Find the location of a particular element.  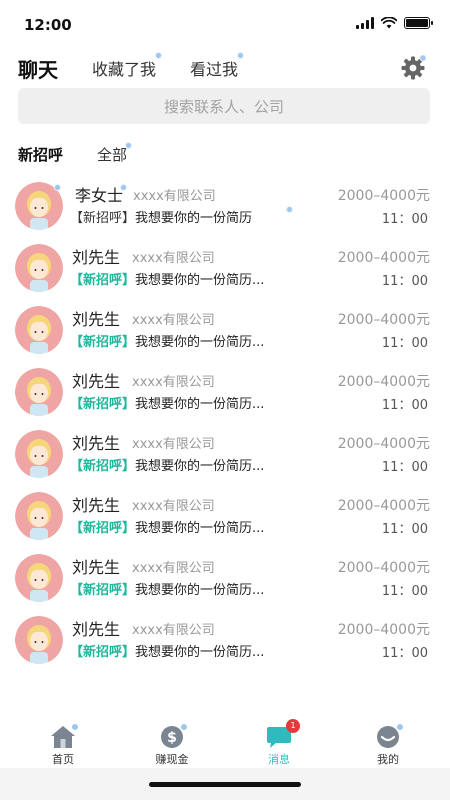

tab-chat: 聊天 is located at coordinates (38, 68).